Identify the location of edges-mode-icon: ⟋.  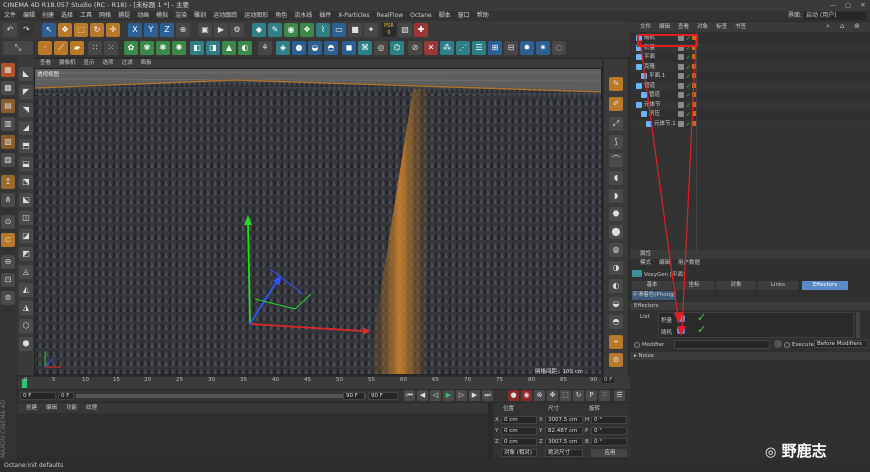
(61, 48).